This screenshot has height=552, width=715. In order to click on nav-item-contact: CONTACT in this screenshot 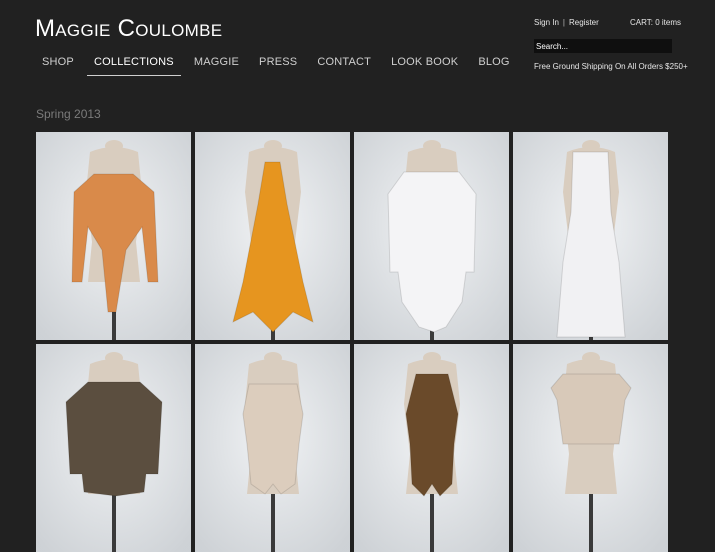, I will do `click(344, 64)`.